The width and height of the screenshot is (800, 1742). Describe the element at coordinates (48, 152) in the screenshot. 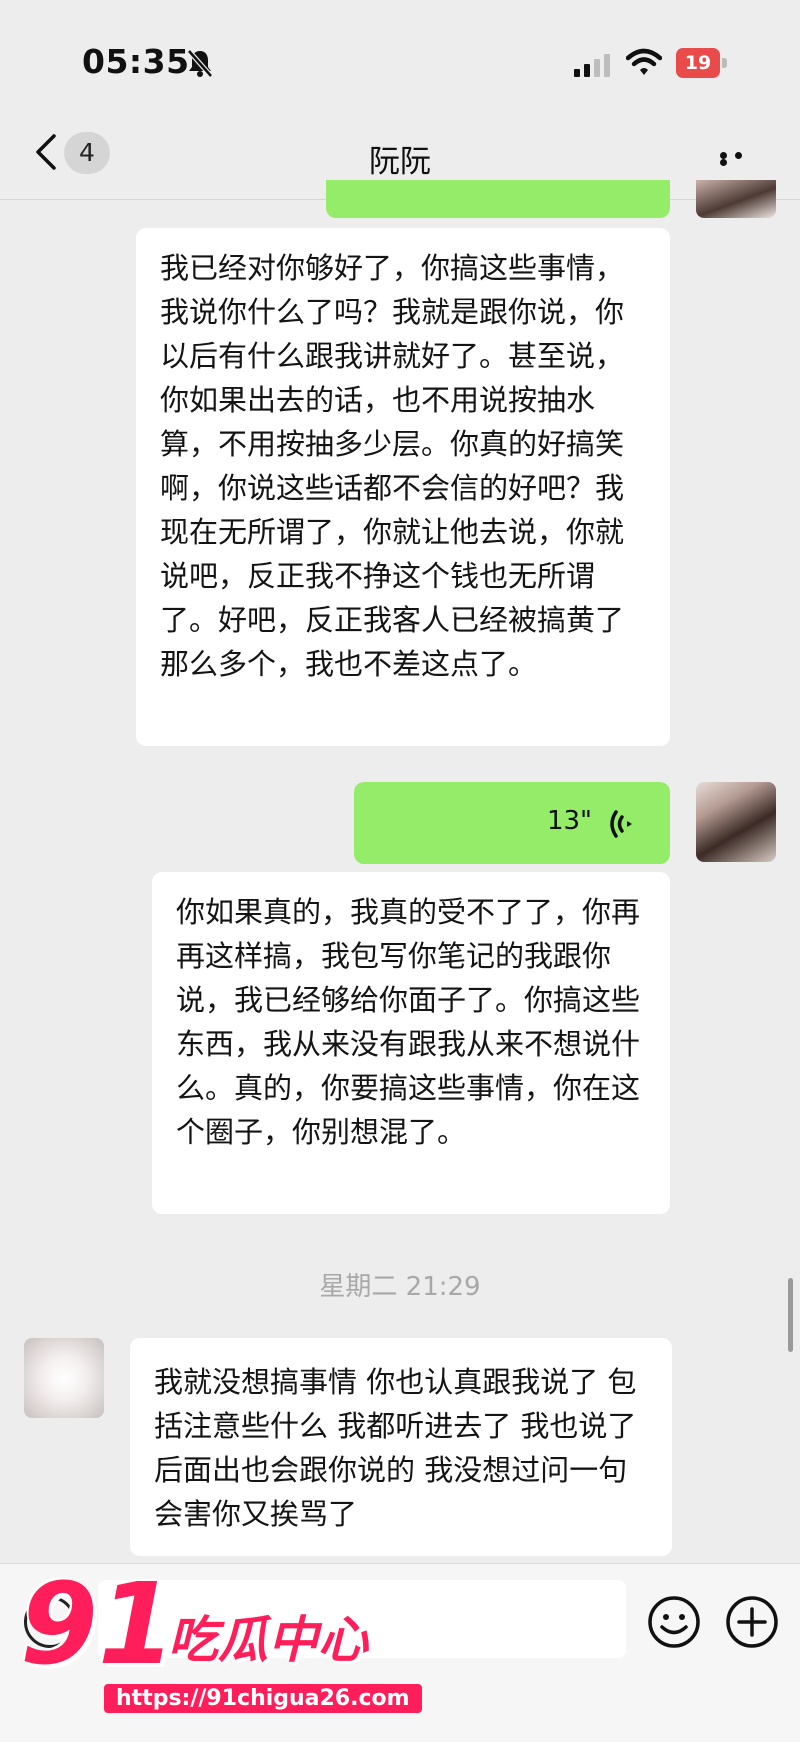

I see `back-arrow-icon` at that location.